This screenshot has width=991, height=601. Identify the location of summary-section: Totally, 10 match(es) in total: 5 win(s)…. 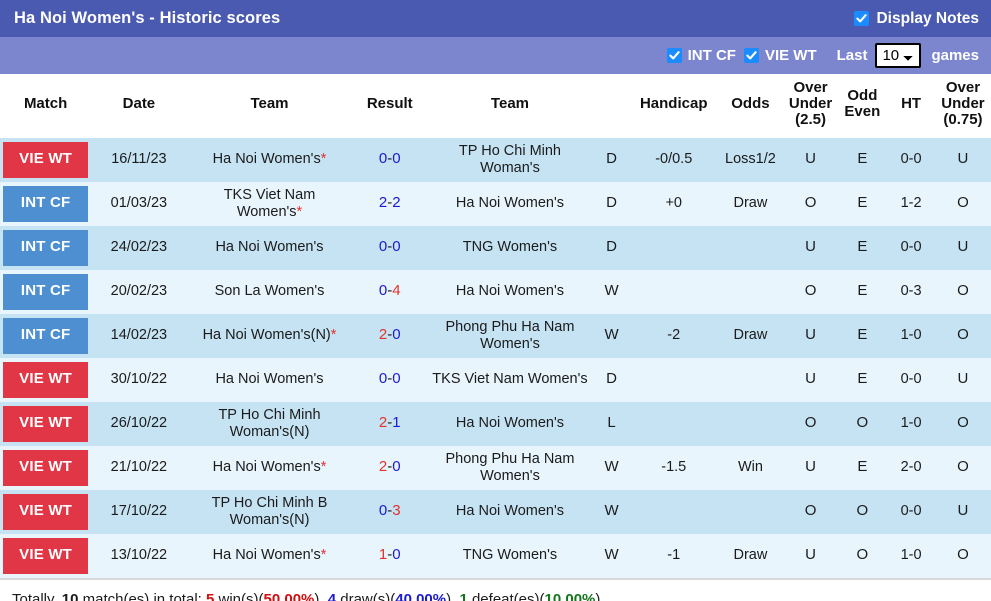
(495, 589).